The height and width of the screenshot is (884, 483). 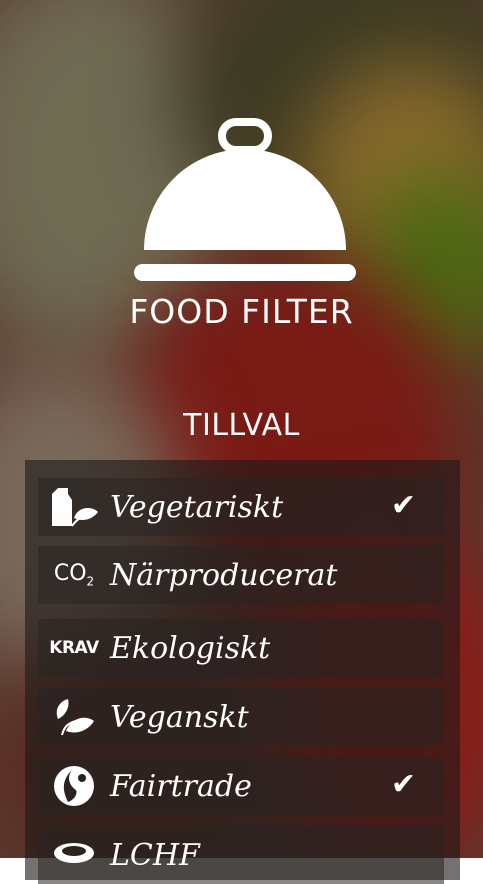 What do you see at coordinates (74, 575) in the screenshot?
I see `co2-icon: CO2` at bounding box center [74, 575].